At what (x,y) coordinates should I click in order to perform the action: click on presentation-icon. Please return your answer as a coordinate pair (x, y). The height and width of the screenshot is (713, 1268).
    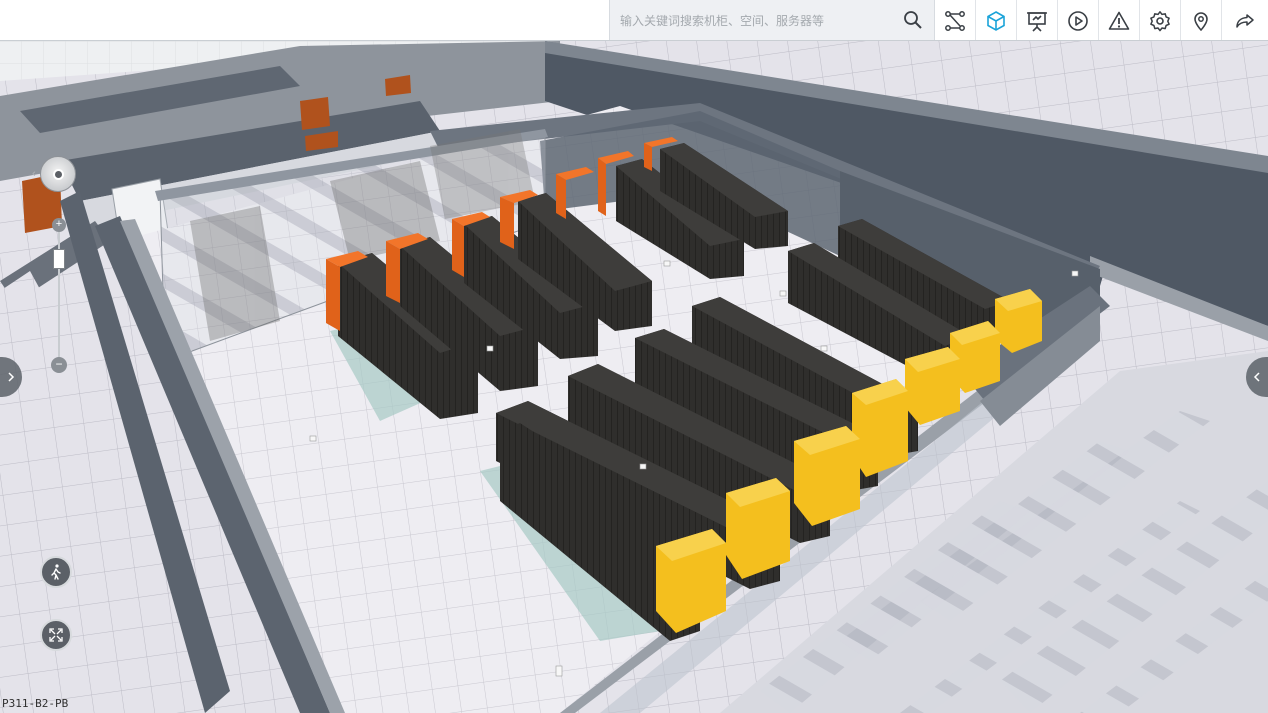
    Looking at the image, I should click on (1037, 21).